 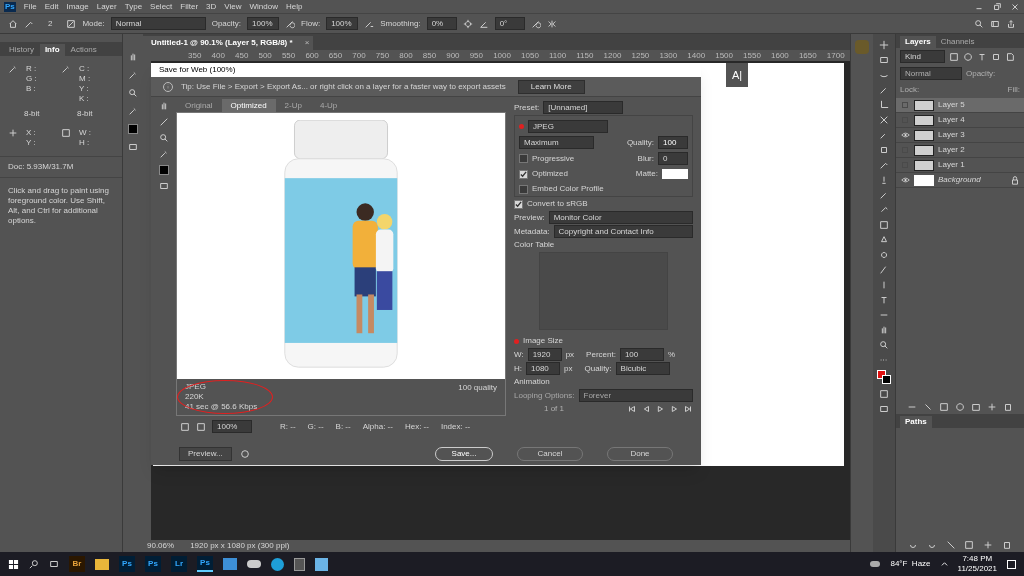 What do you see at coordinates (83, 50) in the screenshot?
I see `panel-tab: Actions` at bounding box center [83, 50].